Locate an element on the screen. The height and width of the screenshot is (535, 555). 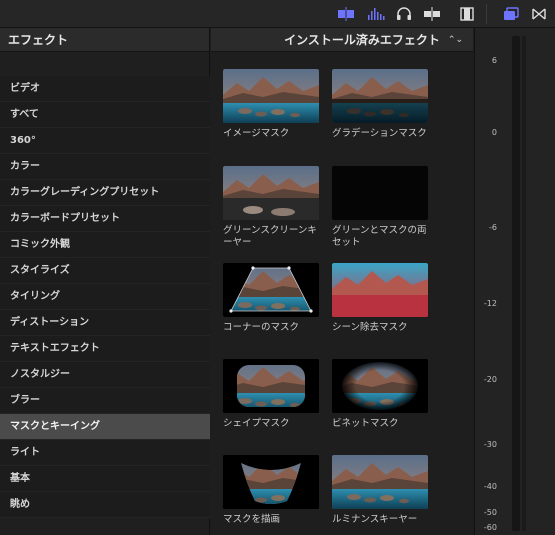
effect-label: イメージマスク is located at coordinates (256, 133).